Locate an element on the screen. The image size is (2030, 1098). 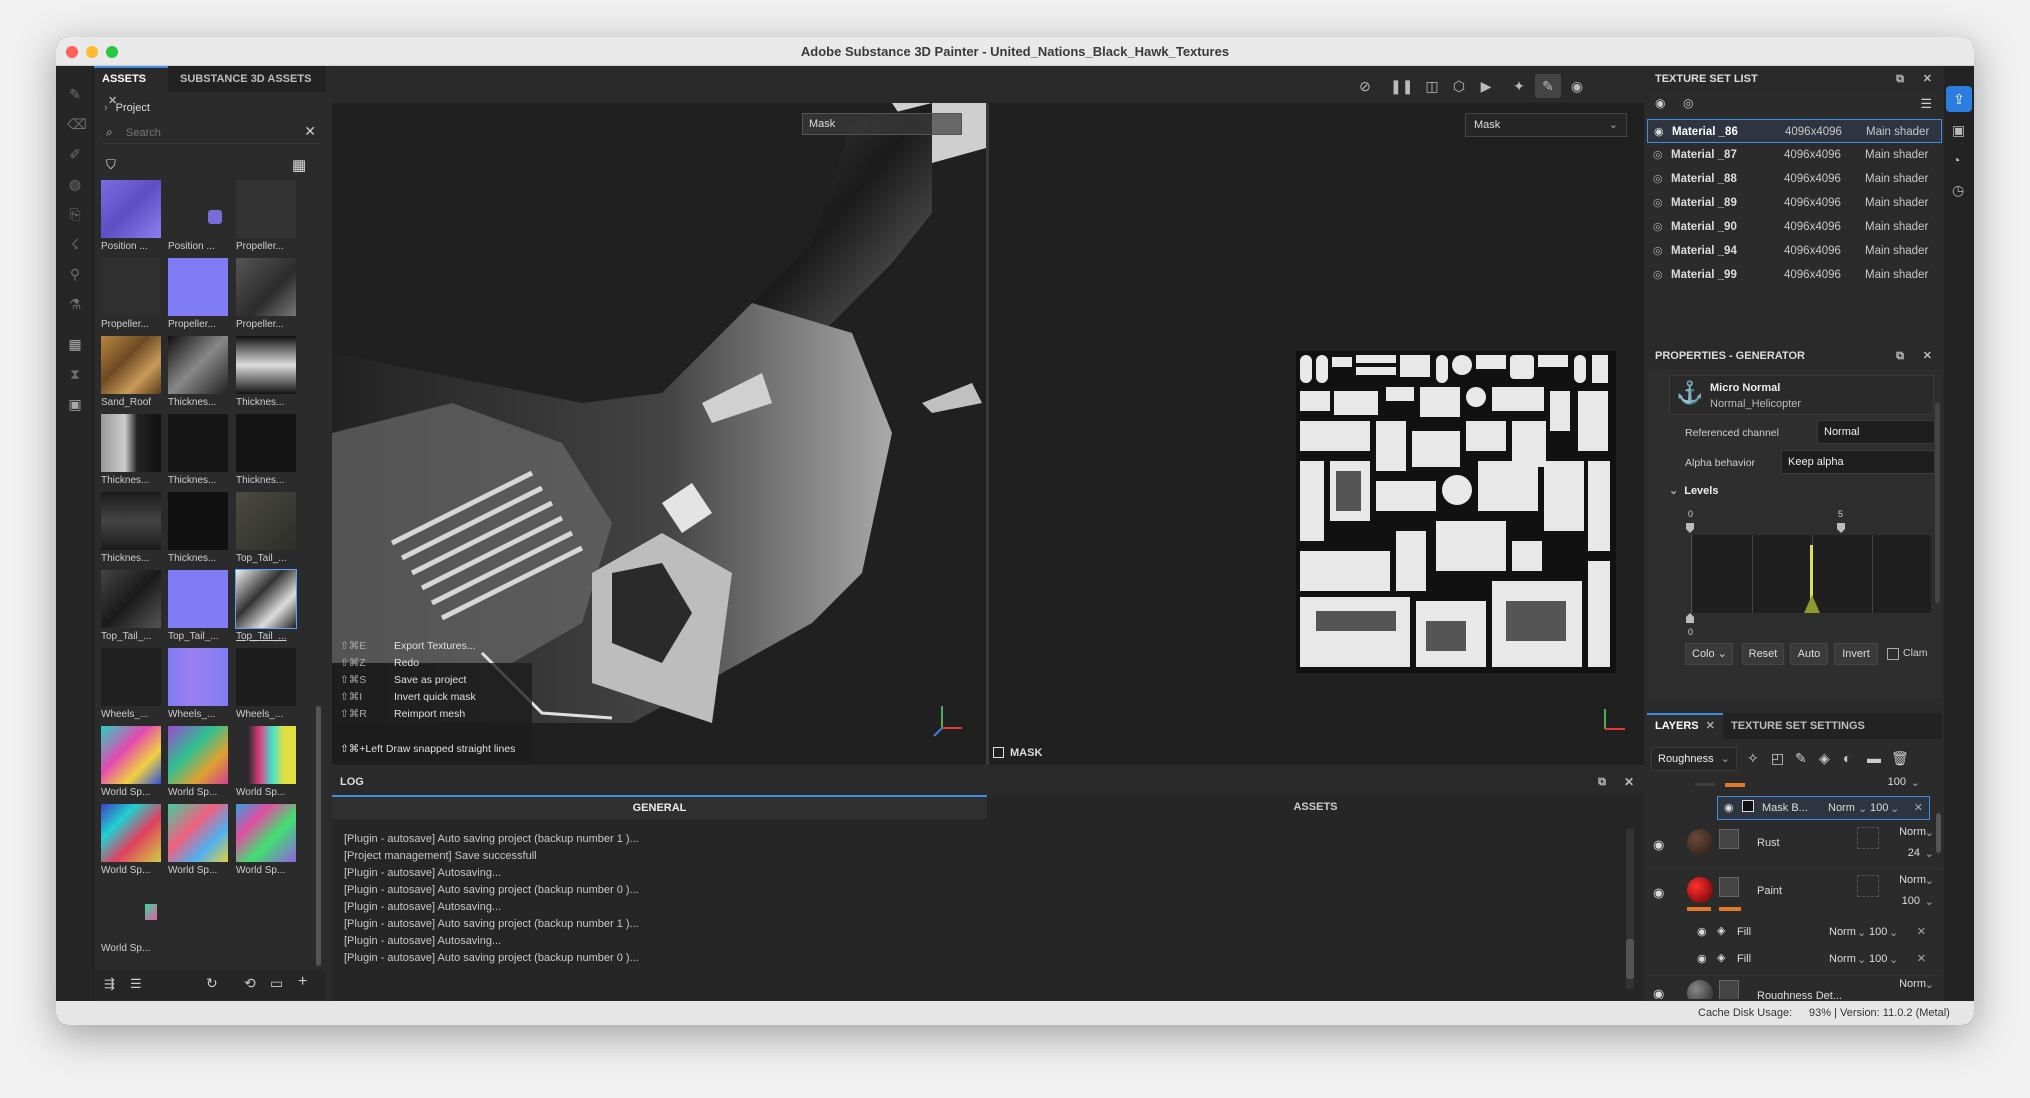
channel-dropdown: Roughness ⌄ is located at coordinates (1694, 759).